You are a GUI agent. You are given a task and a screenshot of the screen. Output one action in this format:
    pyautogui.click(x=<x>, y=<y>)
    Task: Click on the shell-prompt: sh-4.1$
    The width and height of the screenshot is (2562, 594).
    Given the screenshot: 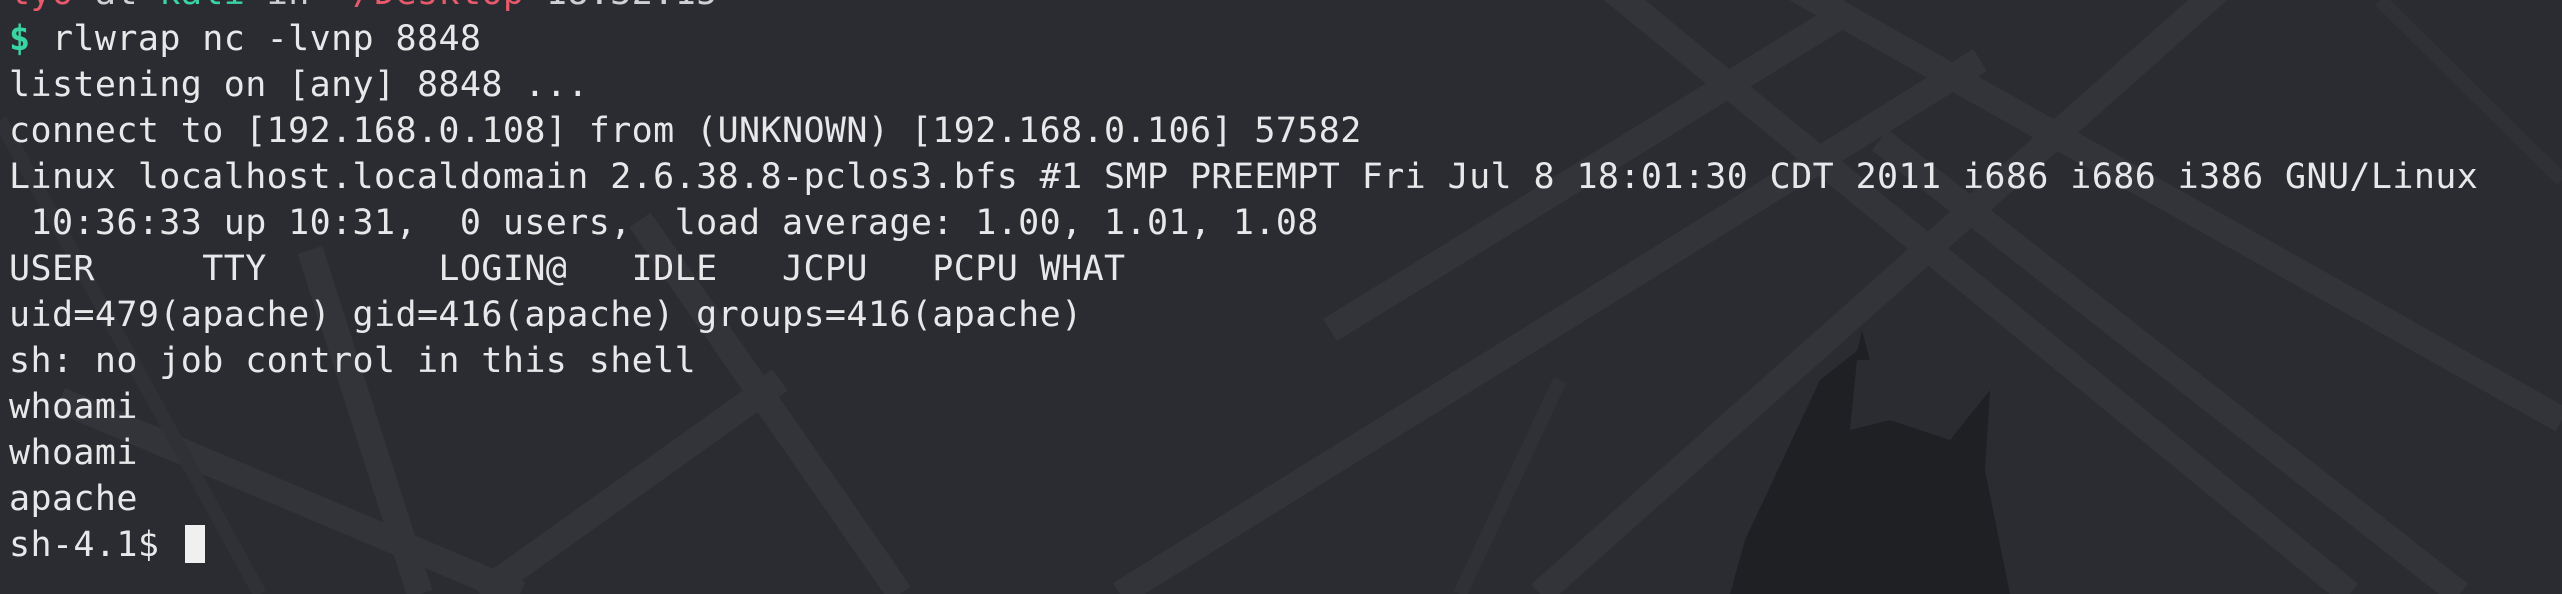 What is the action you would take?
    pyautogui.click(x=95, y=545)
    